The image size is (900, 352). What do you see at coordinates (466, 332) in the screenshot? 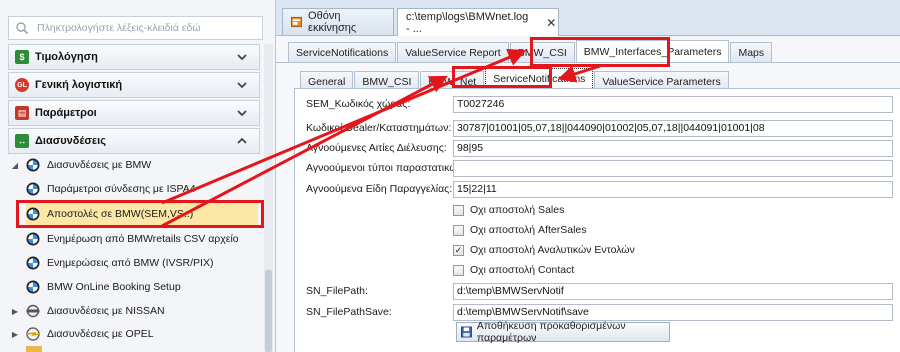
I see `save-disk-icon` at bounding box center [466, 332].